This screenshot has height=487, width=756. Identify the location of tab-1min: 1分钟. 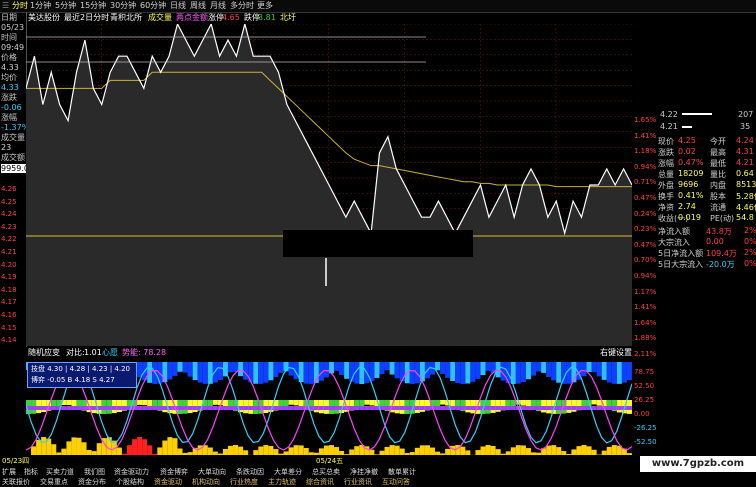
(40, 6).